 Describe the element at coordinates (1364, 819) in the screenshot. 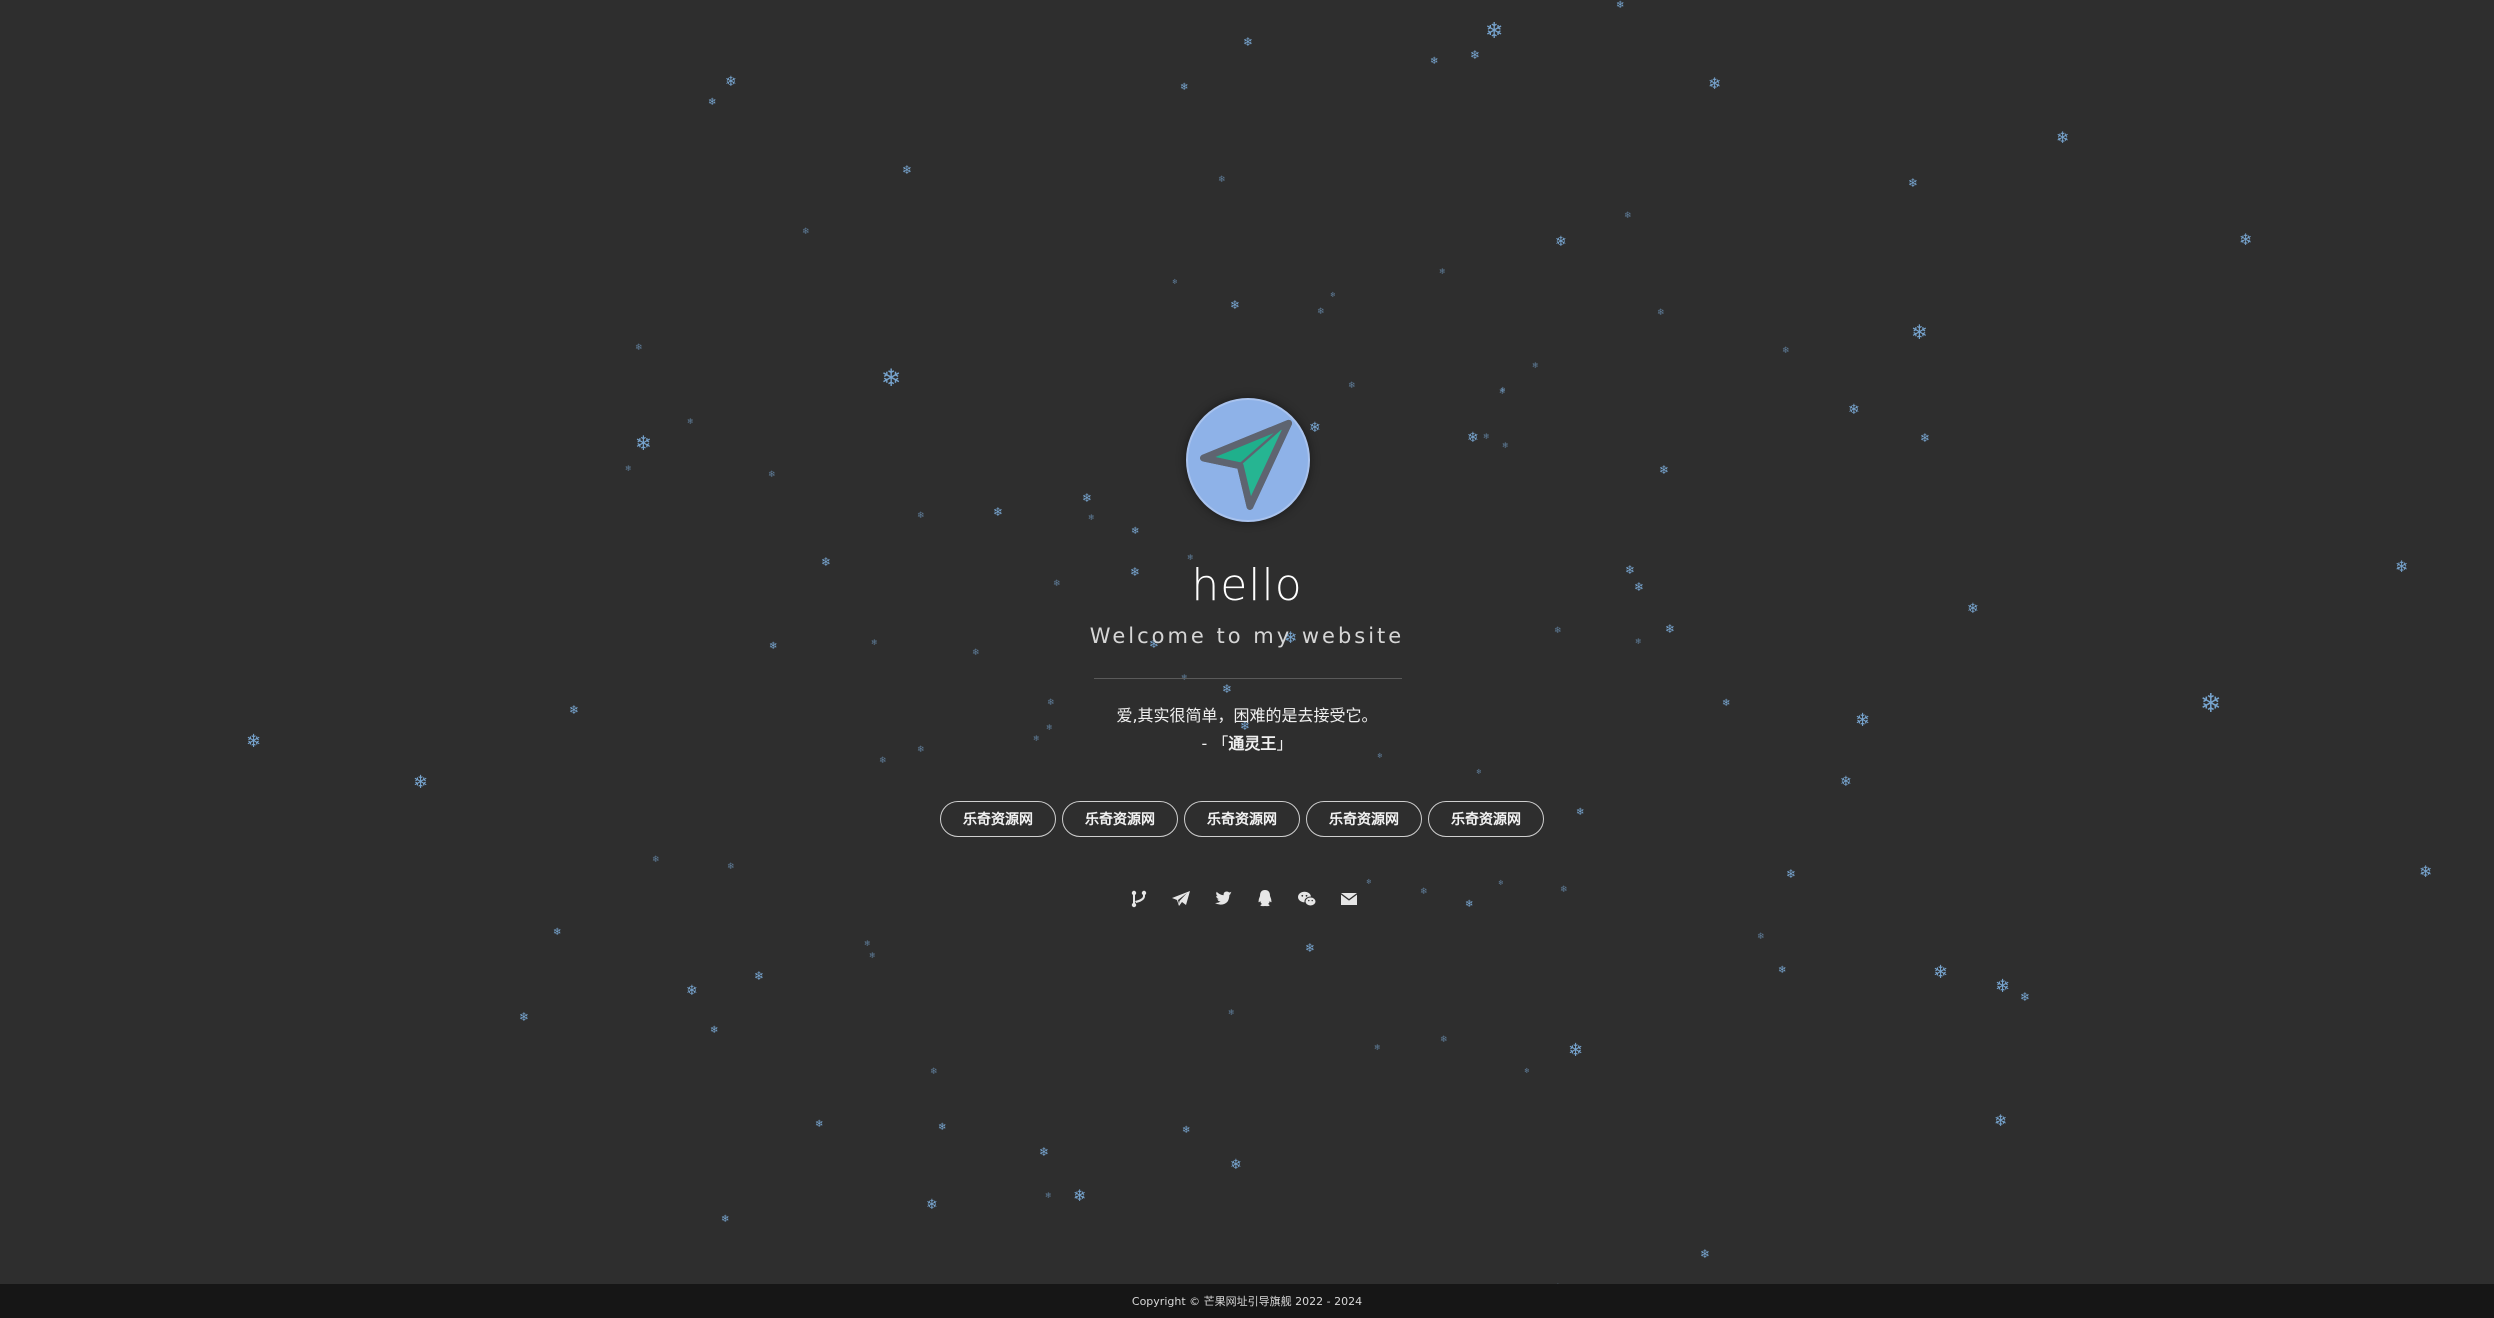

I see `link-button-4: 乐奇资源网` at that location.